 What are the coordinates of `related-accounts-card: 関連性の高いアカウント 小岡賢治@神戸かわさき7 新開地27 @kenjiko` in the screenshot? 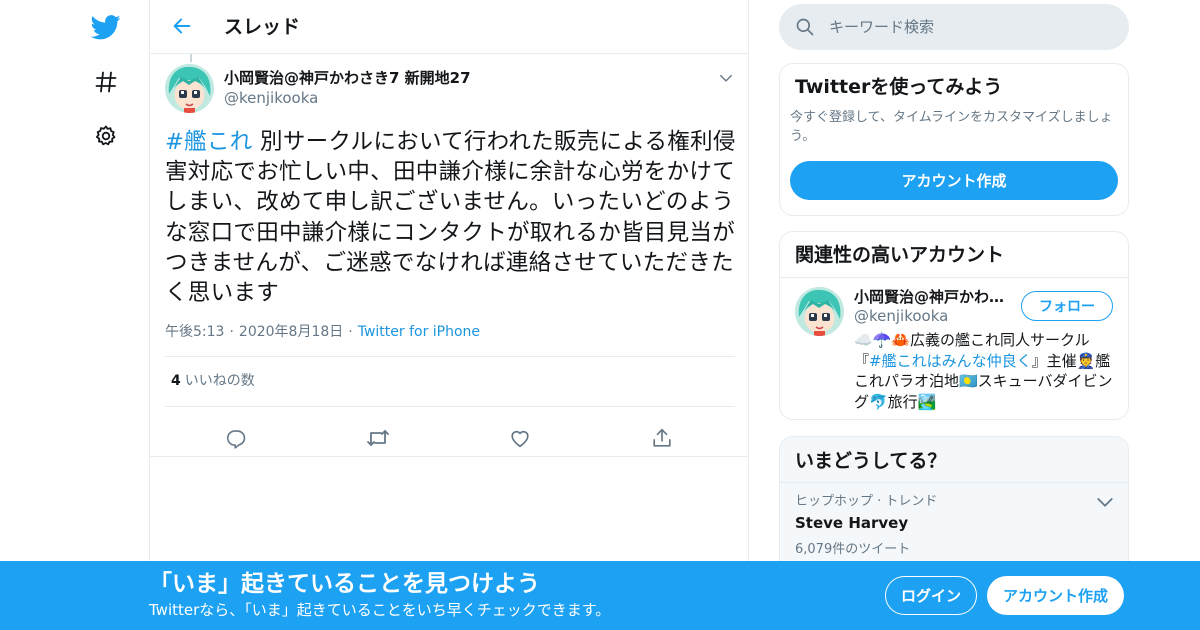 It's located at (954, 325).